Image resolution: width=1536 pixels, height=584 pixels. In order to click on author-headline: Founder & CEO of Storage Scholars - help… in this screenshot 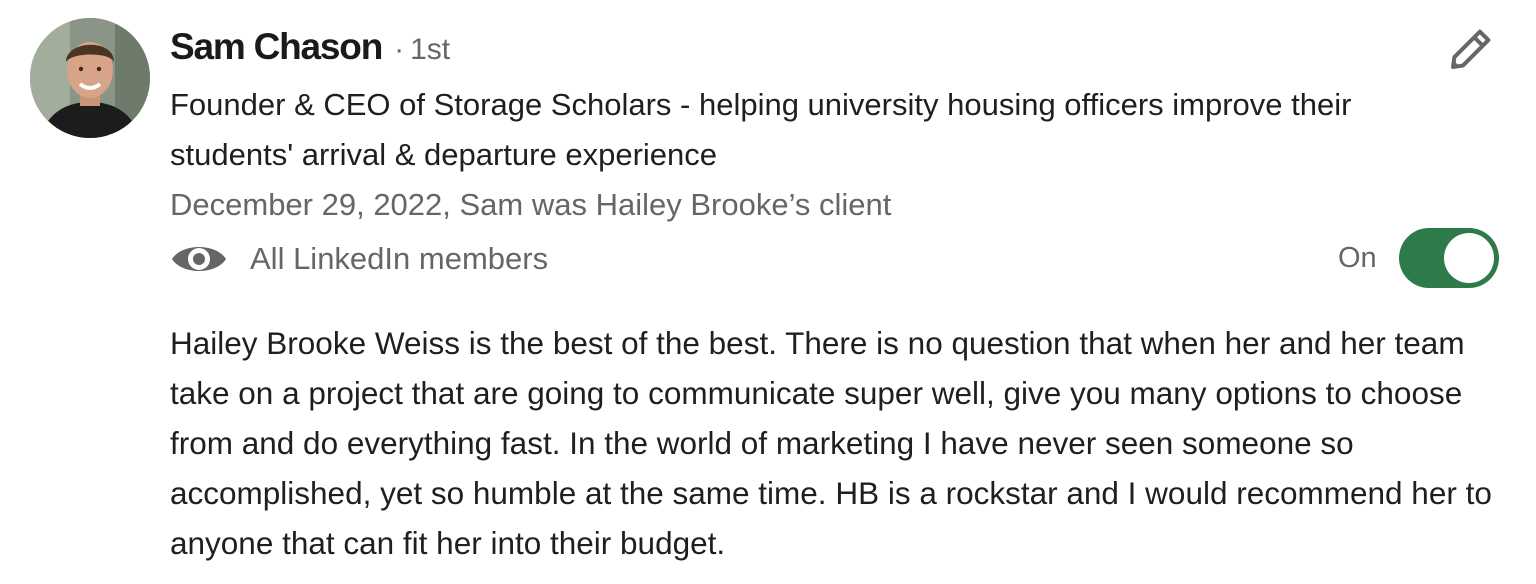, I will do `click(761, 129)`.